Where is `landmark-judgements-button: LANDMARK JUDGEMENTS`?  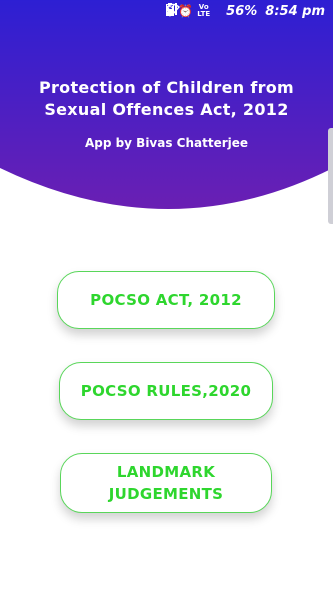 landmark-judgements-button: LANDMARK JUDGEMENTS is located at coordinates (166, 483).